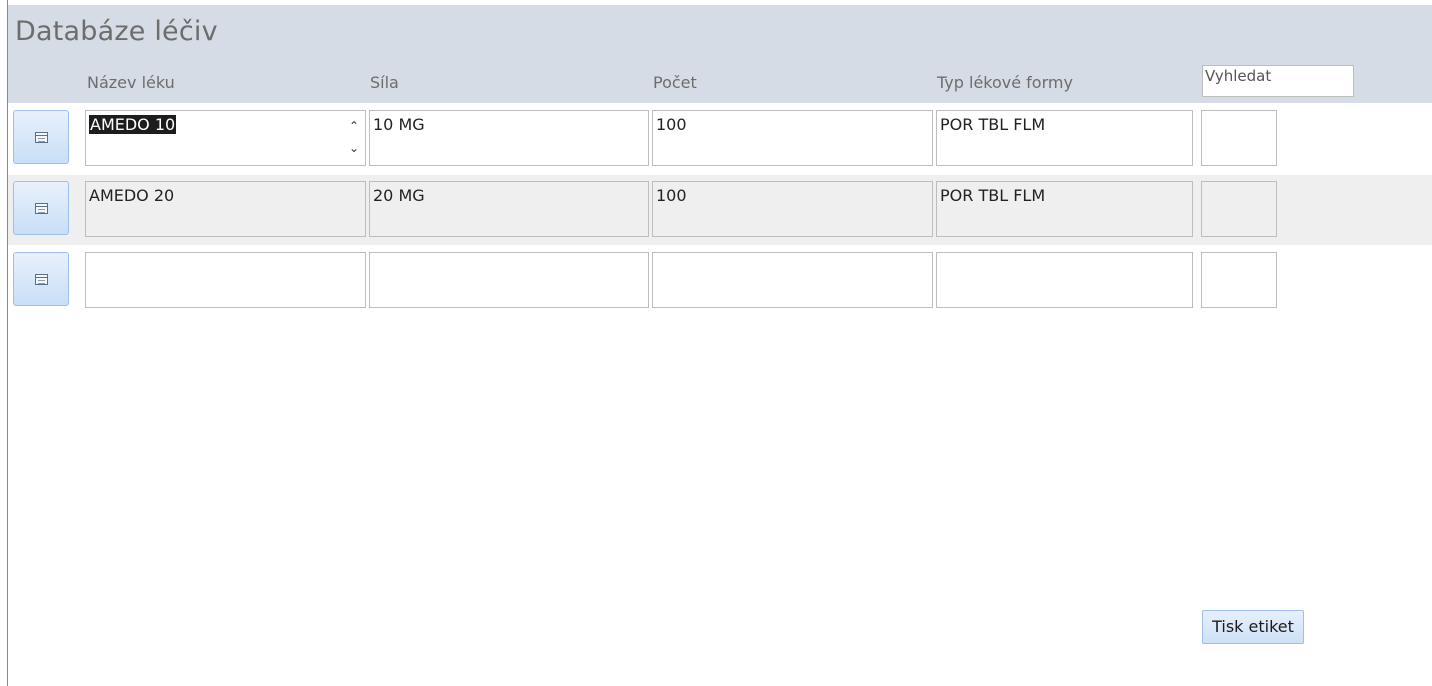 The height and width of the screenshot is (686, 1432). Describe the element at coordinates (225, 138) in the screenshot. I see `nazev-field: AMEDO 10 ⌃ ⌄` at that location.